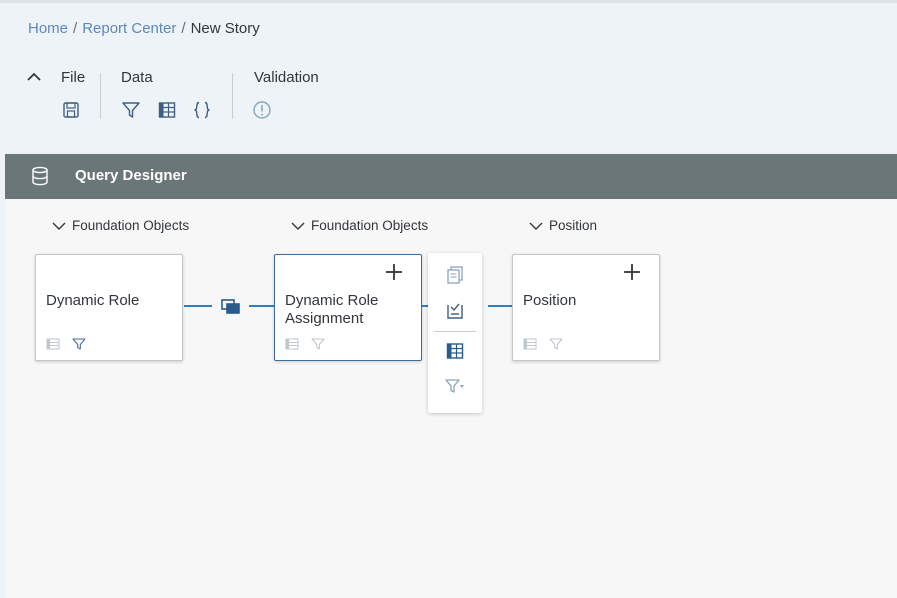  I want to click on save-icon, so click(71, 110).